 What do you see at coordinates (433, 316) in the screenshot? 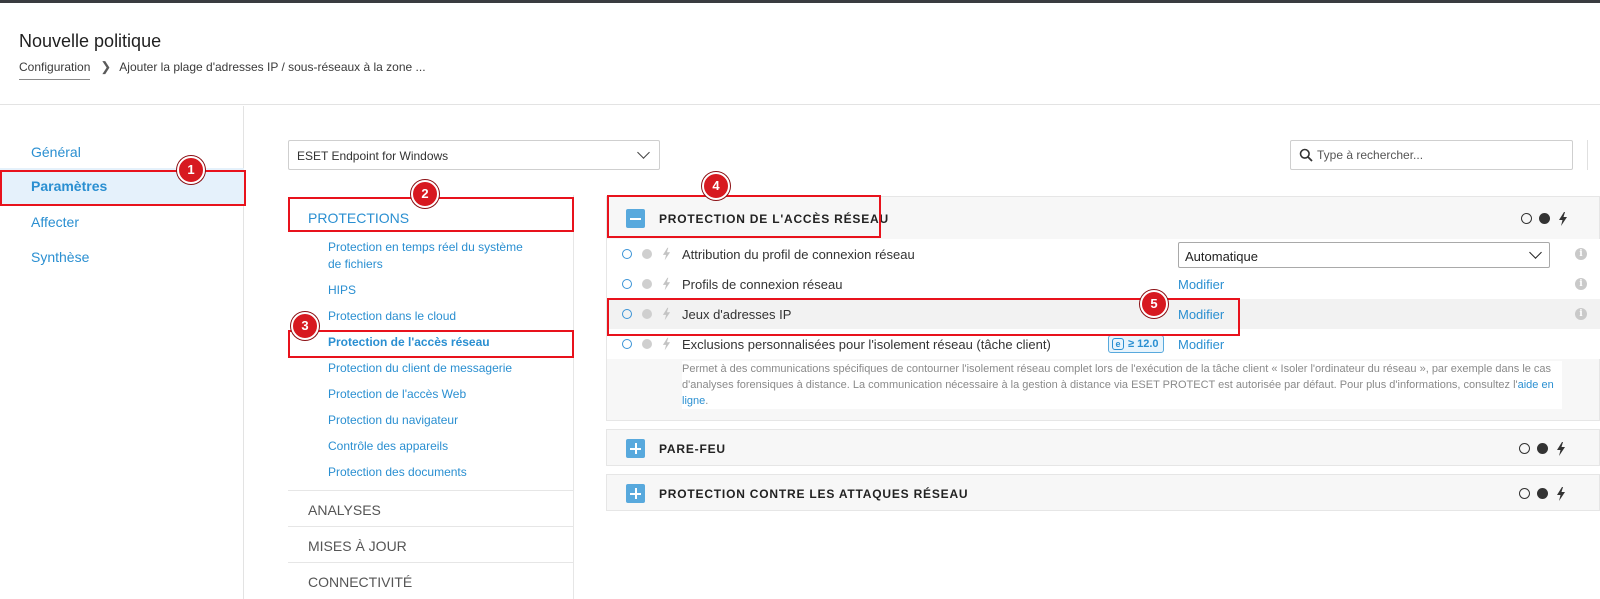
I see `sub-item-cloud-protection: Protection dans le cloud` at bounding box center [433, 316].